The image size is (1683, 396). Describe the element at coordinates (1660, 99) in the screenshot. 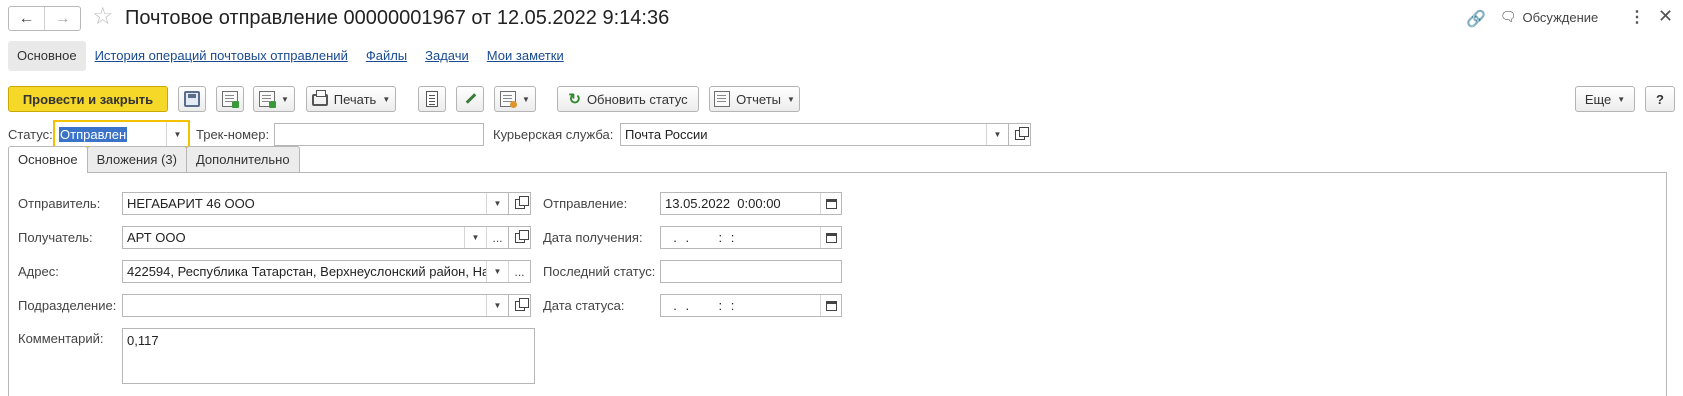

I see `help-button: ?` at that location.